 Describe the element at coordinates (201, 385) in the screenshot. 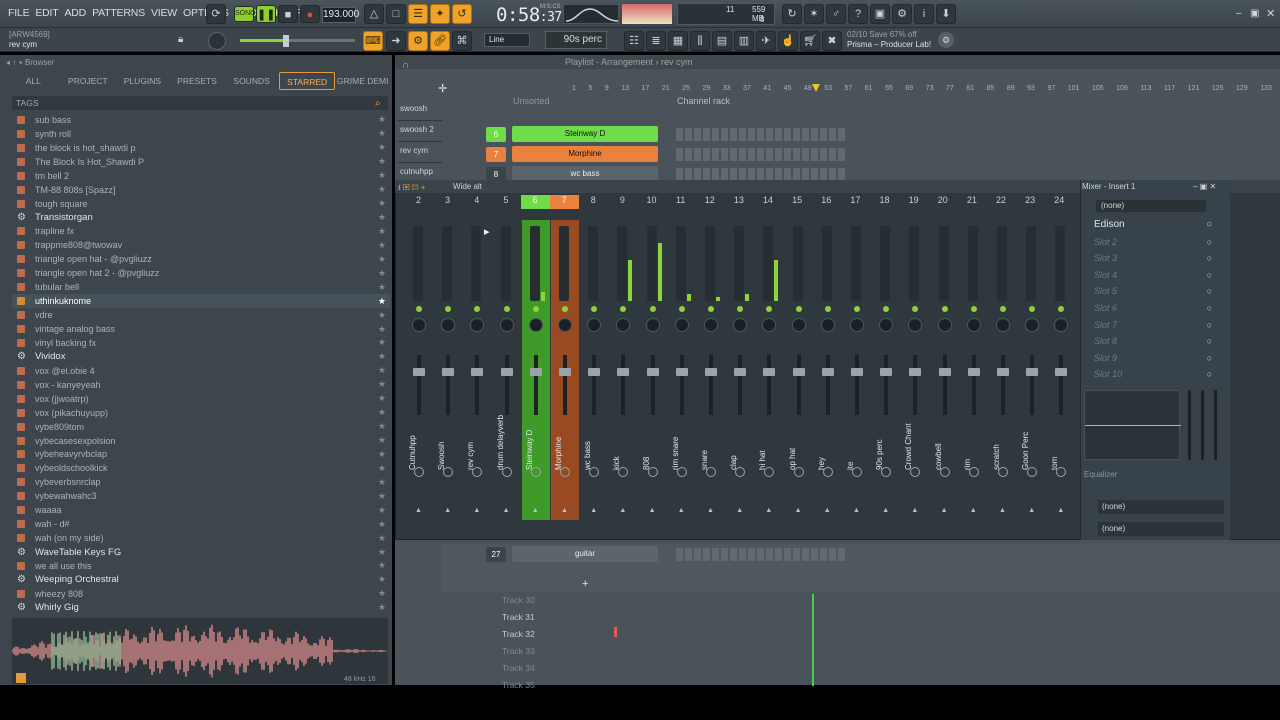

I see `browser-item: vox - kanyeyeah ★` at that location.